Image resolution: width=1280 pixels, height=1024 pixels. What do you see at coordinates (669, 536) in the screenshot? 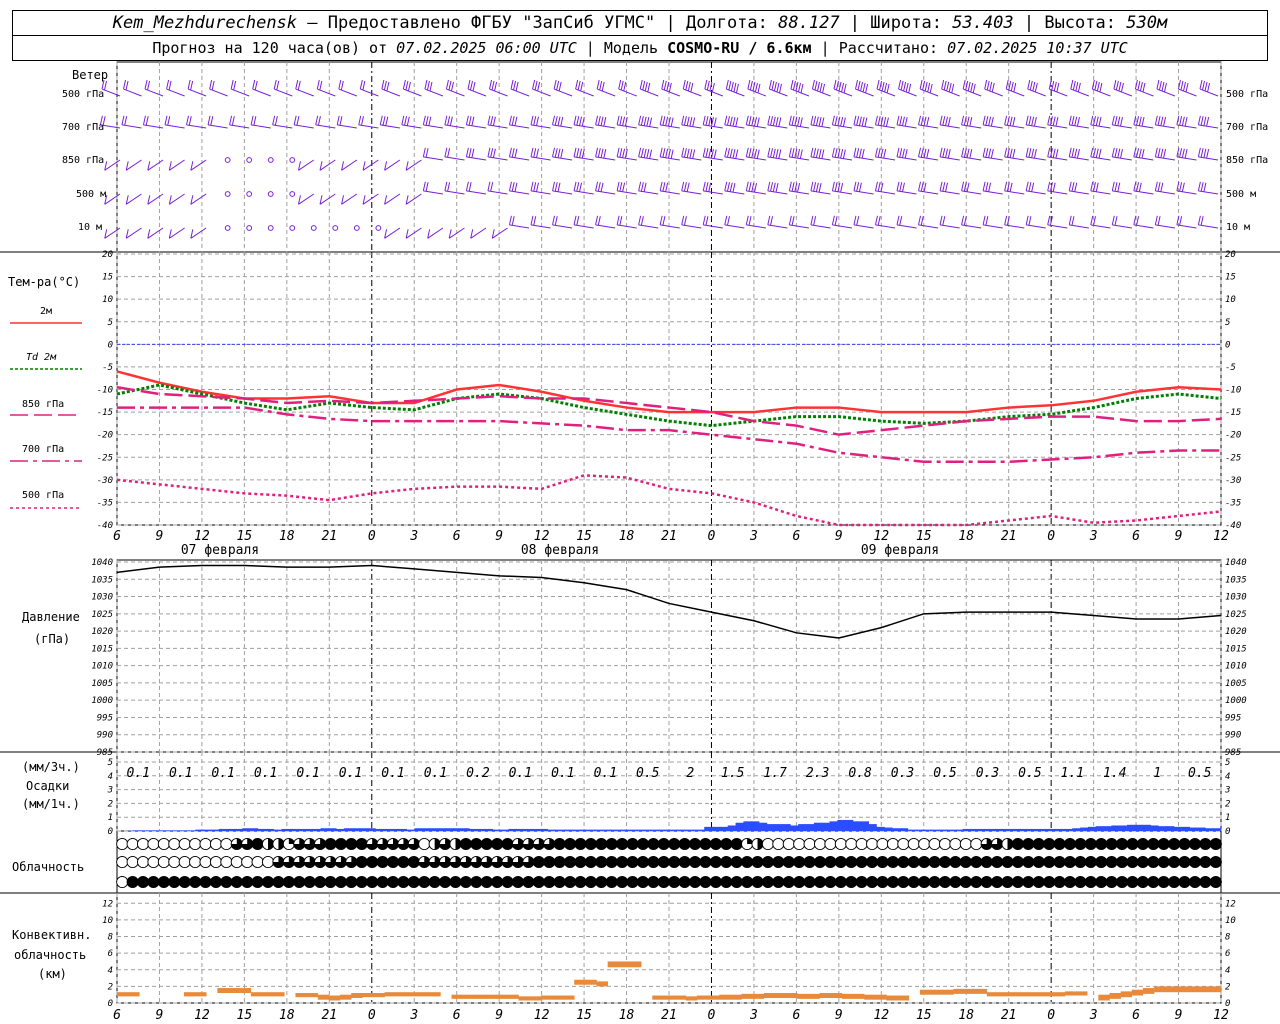
I see `temp-xtick: 21` at bounding box center [669, 536].